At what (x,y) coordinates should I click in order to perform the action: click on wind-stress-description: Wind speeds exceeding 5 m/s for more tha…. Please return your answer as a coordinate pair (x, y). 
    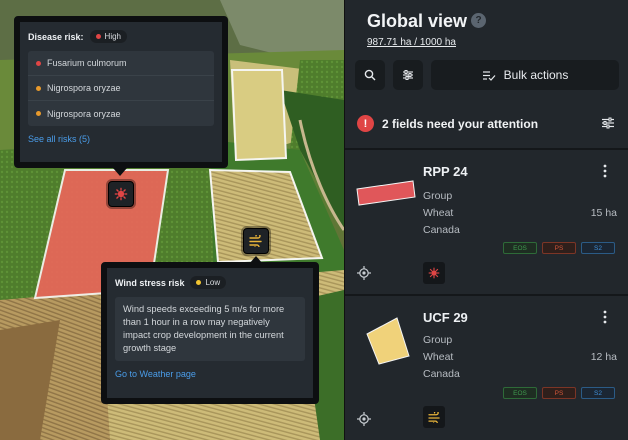
    Looking at the image, I should click on (210, 329).